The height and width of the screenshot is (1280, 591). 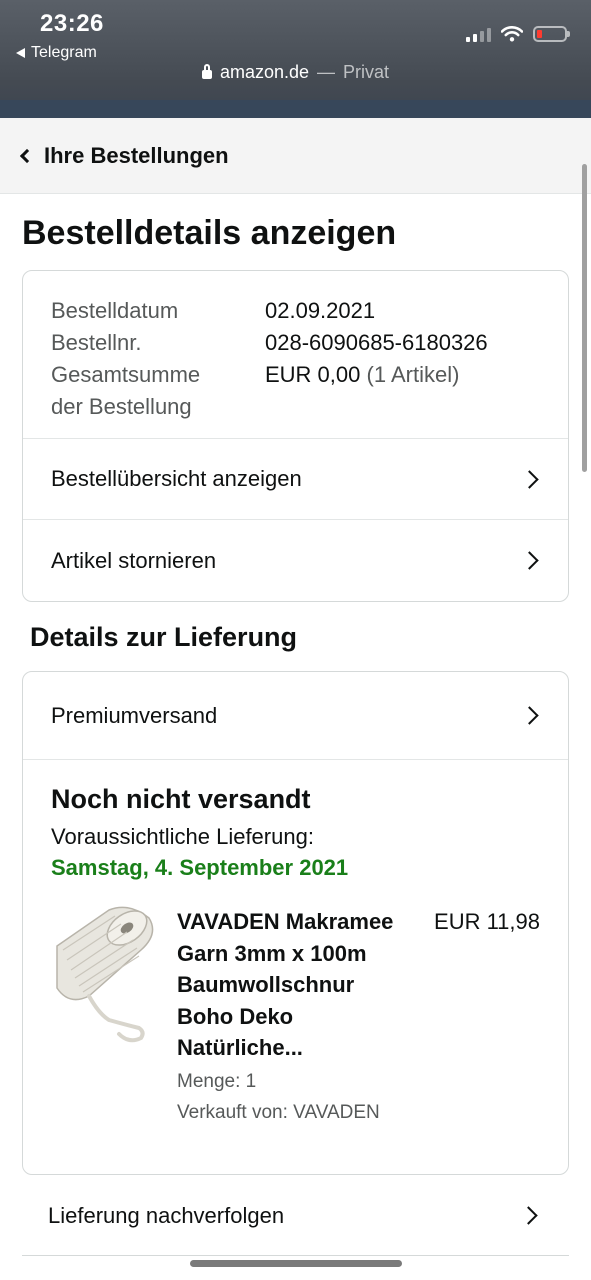 I want to click on product-image, so click(x=104, y=976).